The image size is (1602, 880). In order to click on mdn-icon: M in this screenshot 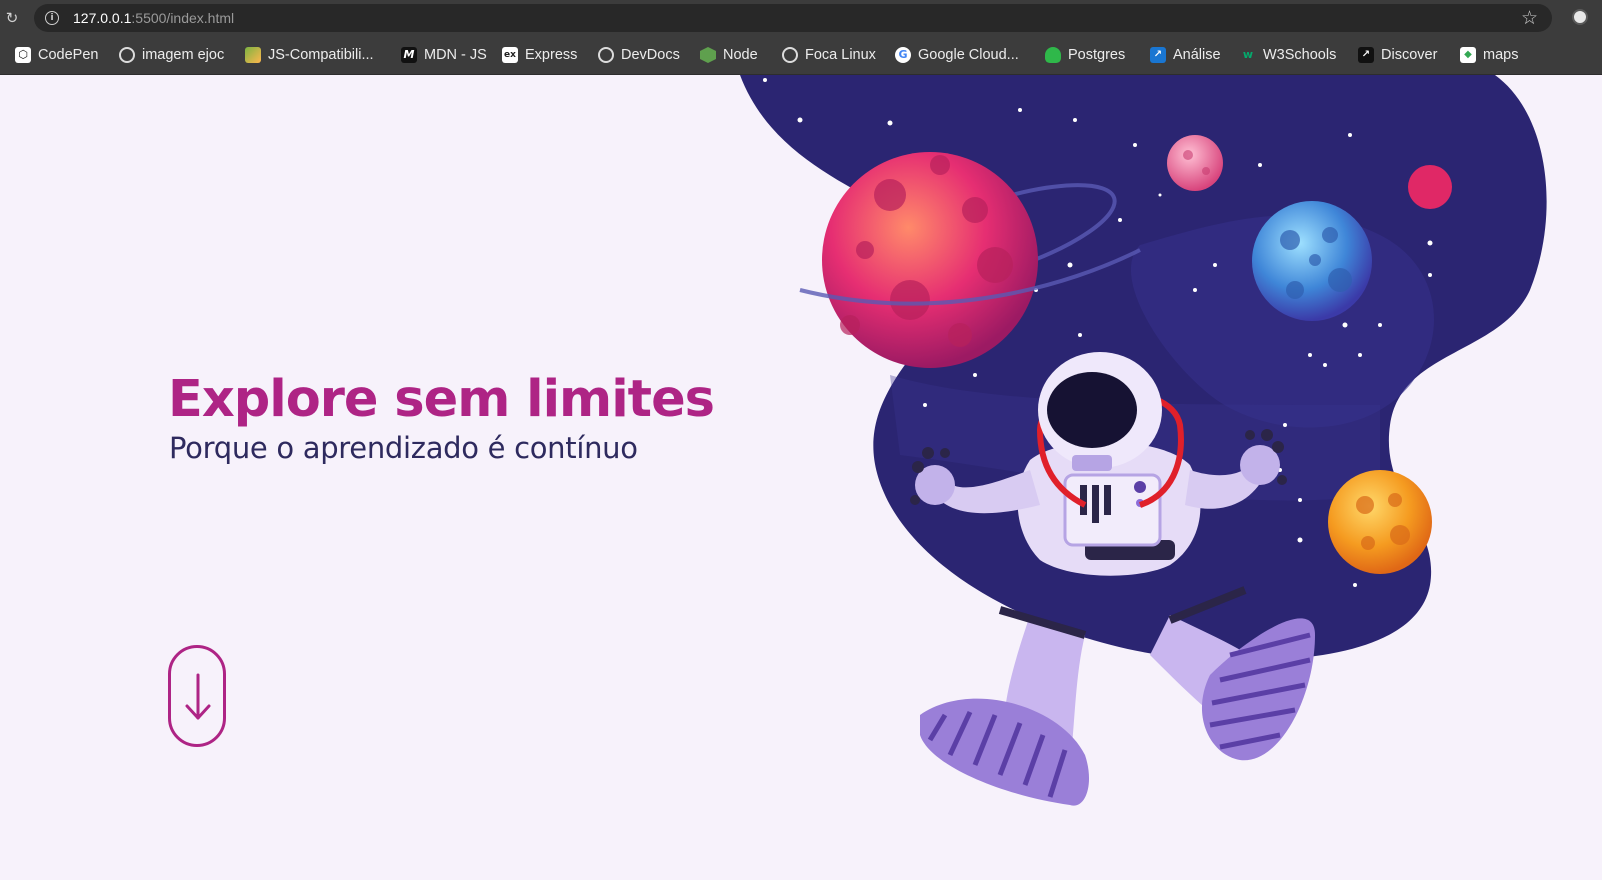, I will do `click(409, 55)`.